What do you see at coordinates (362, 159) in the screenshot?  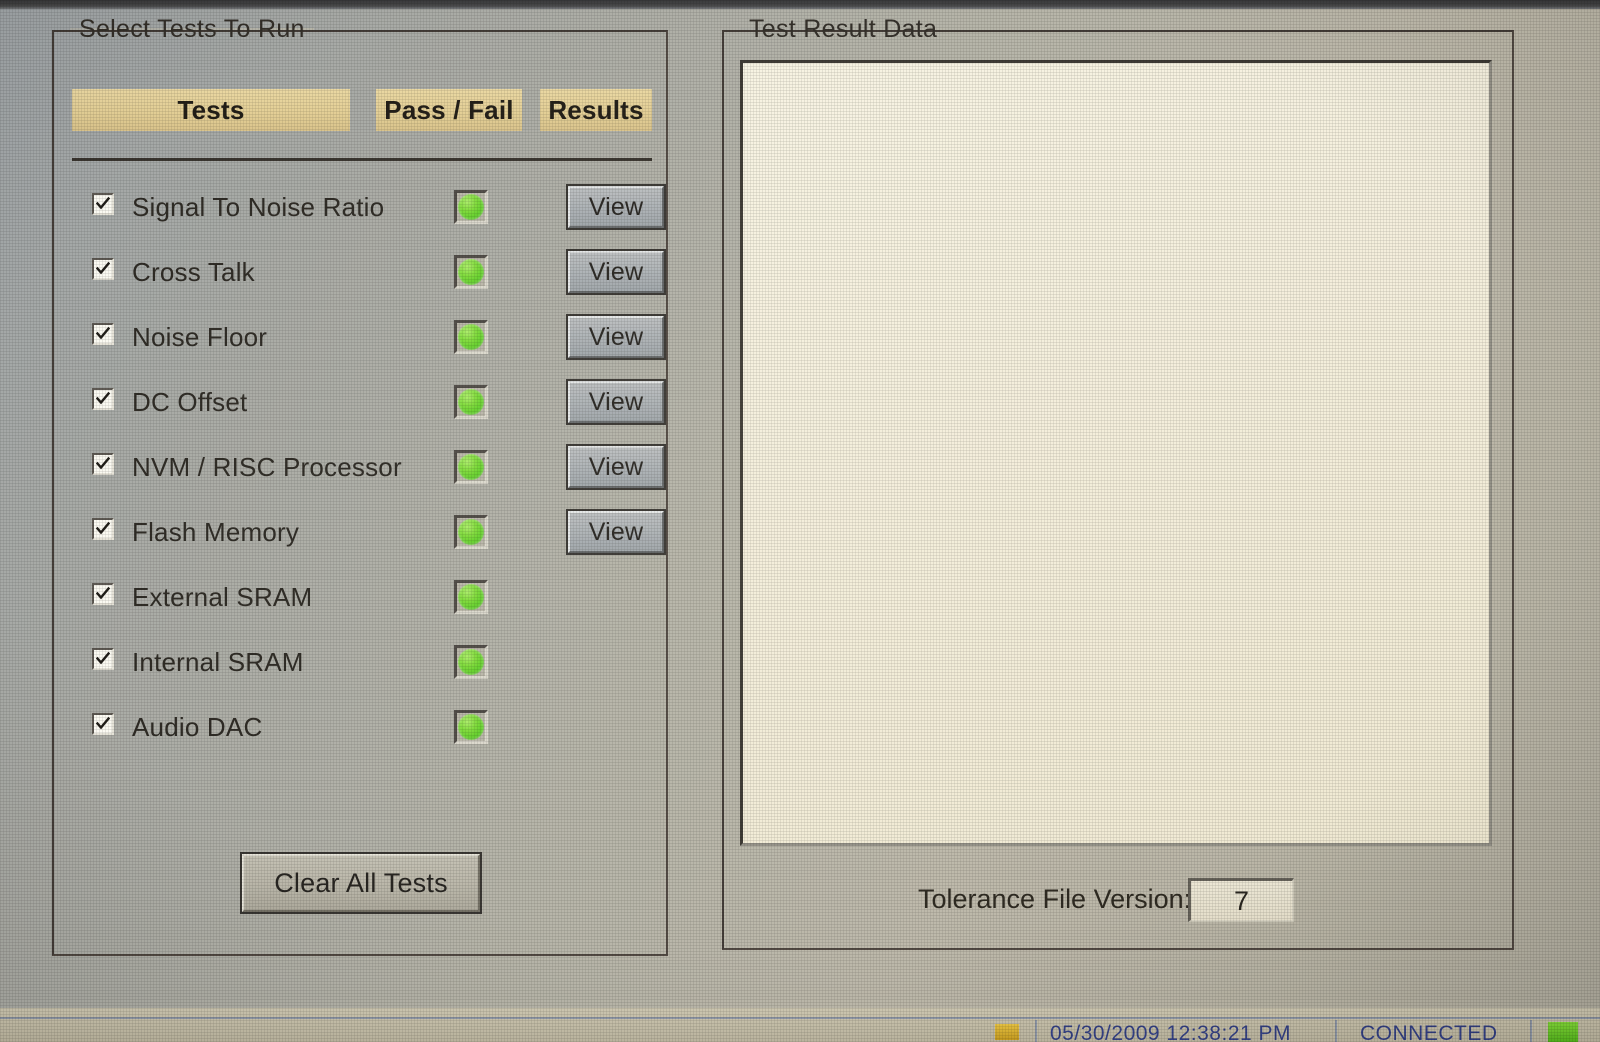 I see `header-separator-rule` at bounding box center [362, 159].